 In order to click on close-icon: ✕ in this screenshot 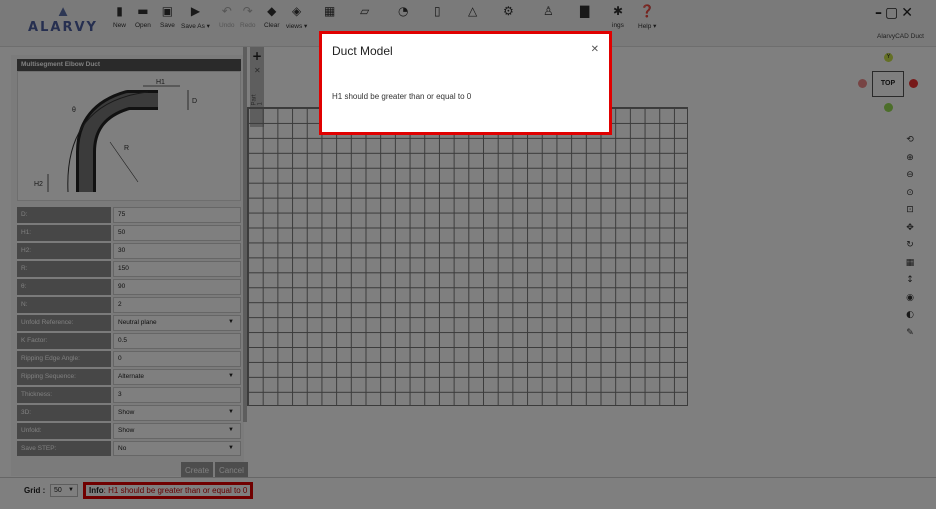, I will do `click(595, 49)`.